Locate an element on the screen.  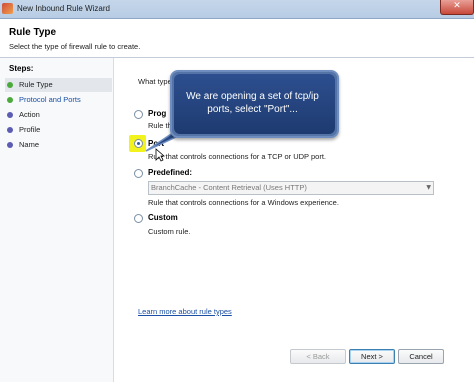
program-option-desc: Rule th is located at coordinates (160, 125).